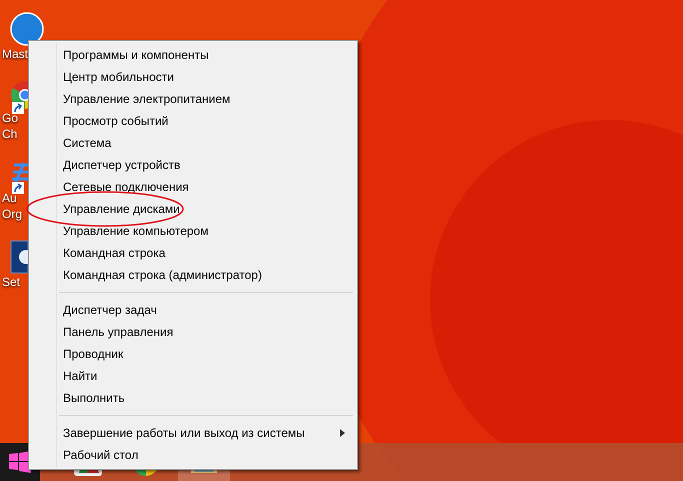 The height and width of the screenshot is (481, 683). Describe the element at coordinates (193, 275) in the screenshot. I see `menu-item: Командная строка (администратор)` at that location.